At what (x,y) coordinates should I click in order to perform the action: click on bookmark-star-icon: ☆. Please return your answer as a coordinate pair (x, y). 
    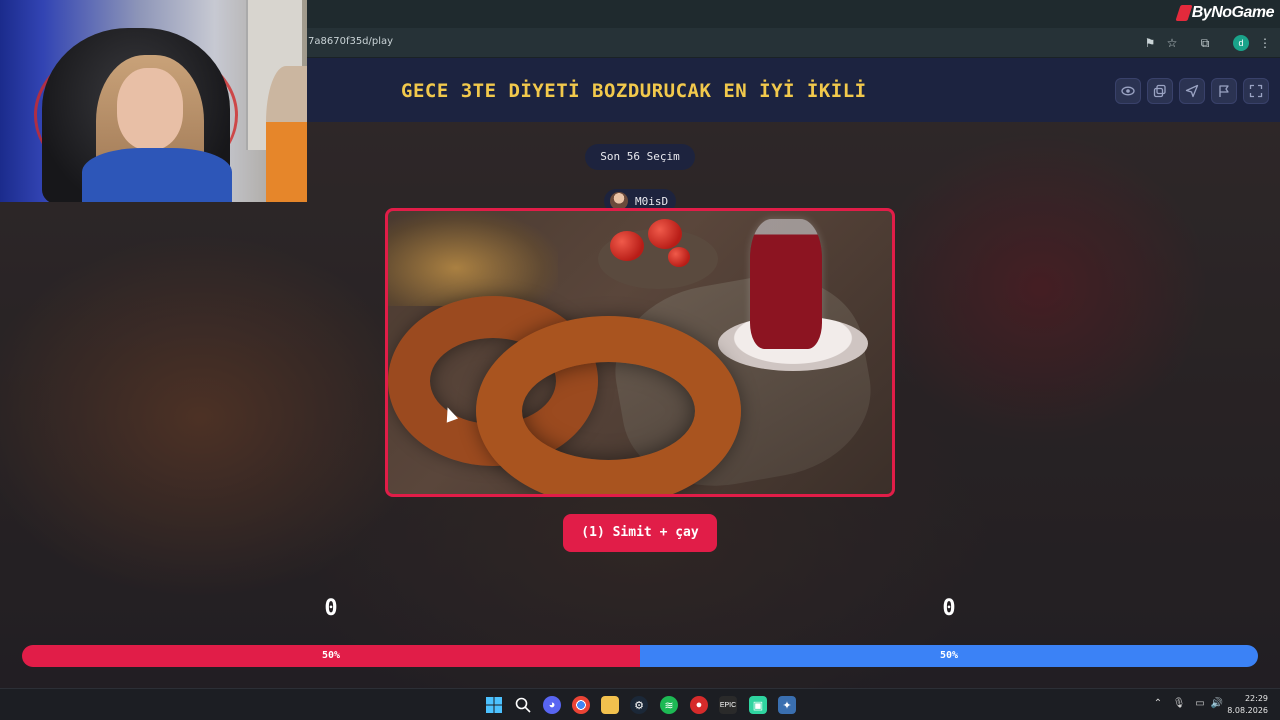
    Looking at the image, I should click on (1172, 43).